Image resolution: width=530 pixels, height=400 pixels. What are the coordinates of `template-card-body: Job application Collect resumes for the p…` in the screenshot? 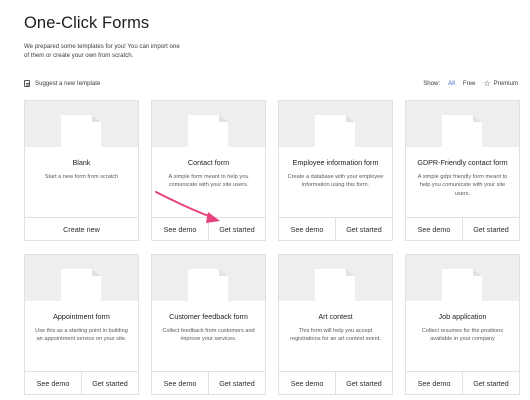 It's located at (462, 336).